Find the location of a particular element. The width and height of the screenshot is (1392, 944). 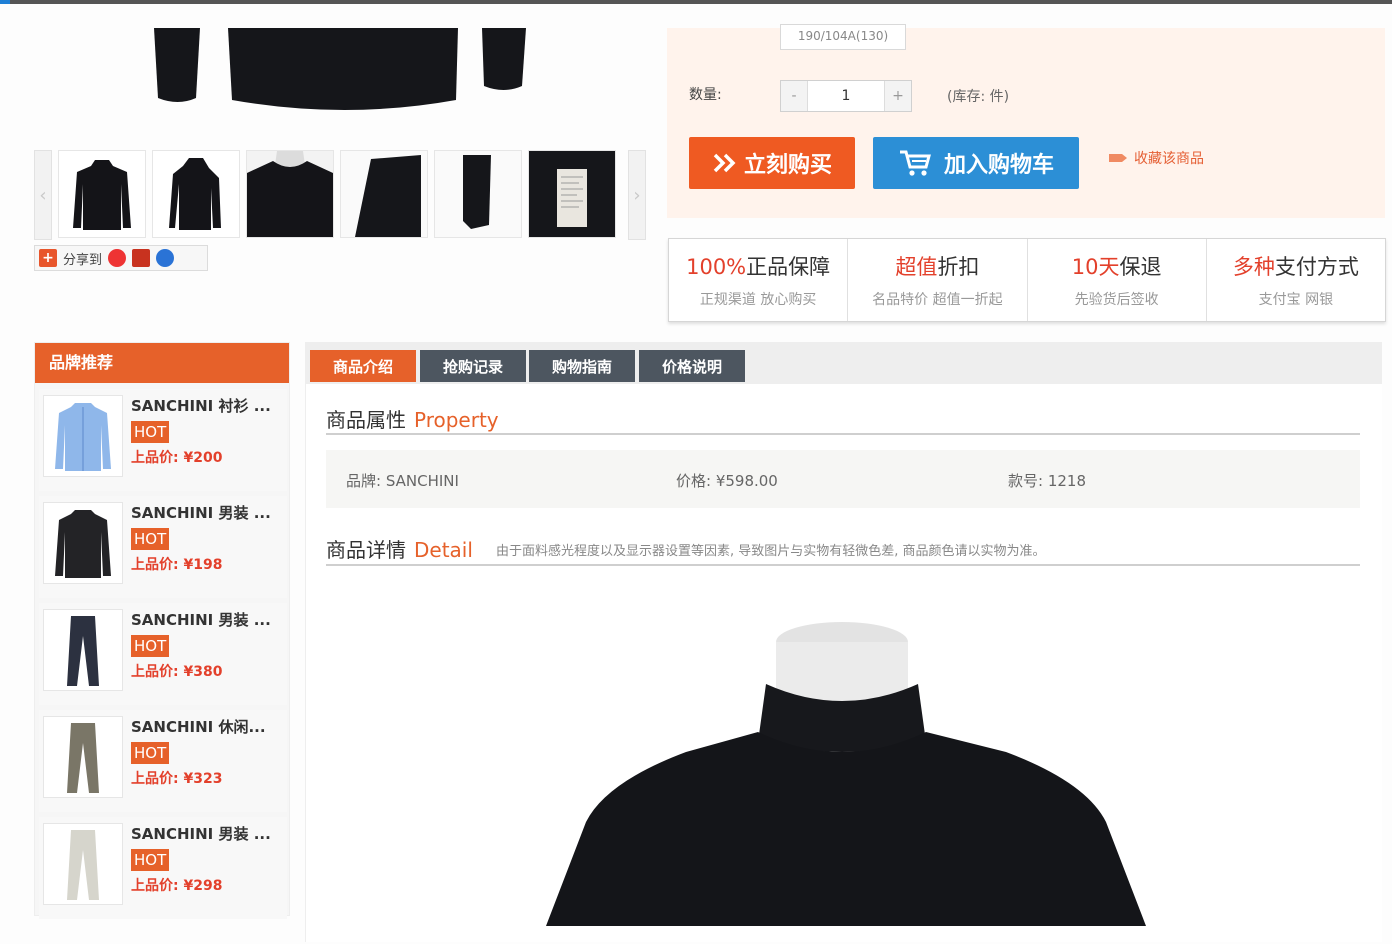

detail-title: 商品详情 is located at coordinates (366, 550).